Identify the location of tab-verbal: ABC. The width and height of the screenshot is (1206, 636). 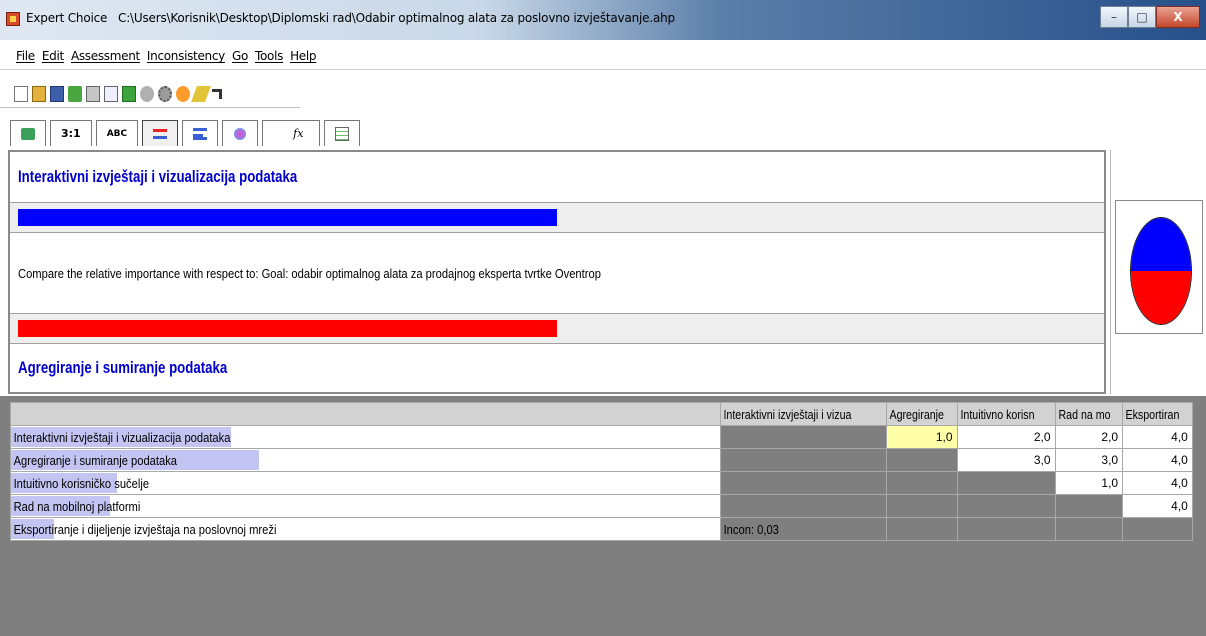
(117, 133).